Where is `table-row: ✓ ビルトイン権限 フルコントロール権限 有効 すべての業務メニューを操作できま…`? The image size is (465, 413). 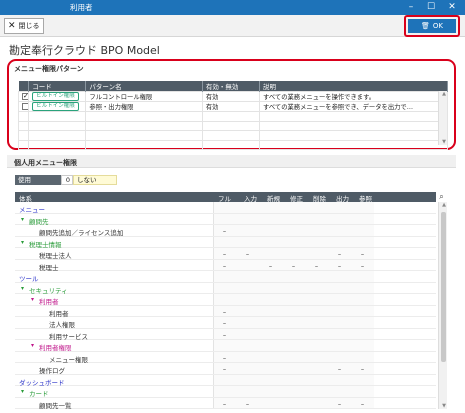 table-row: ✓ ビルトイン権限 フルコントロール権限 有効 すべての業務メニューを操作できま… is located at coordinates (232, 96).